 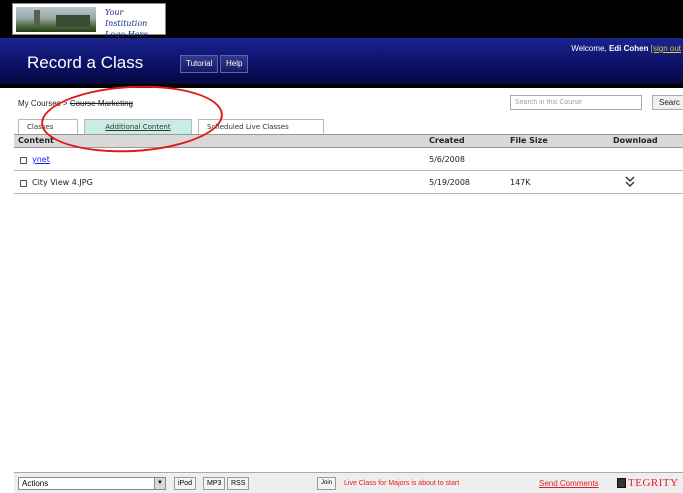 I want to click on user-name: Edi Cohen, so click(x=628, y=48).